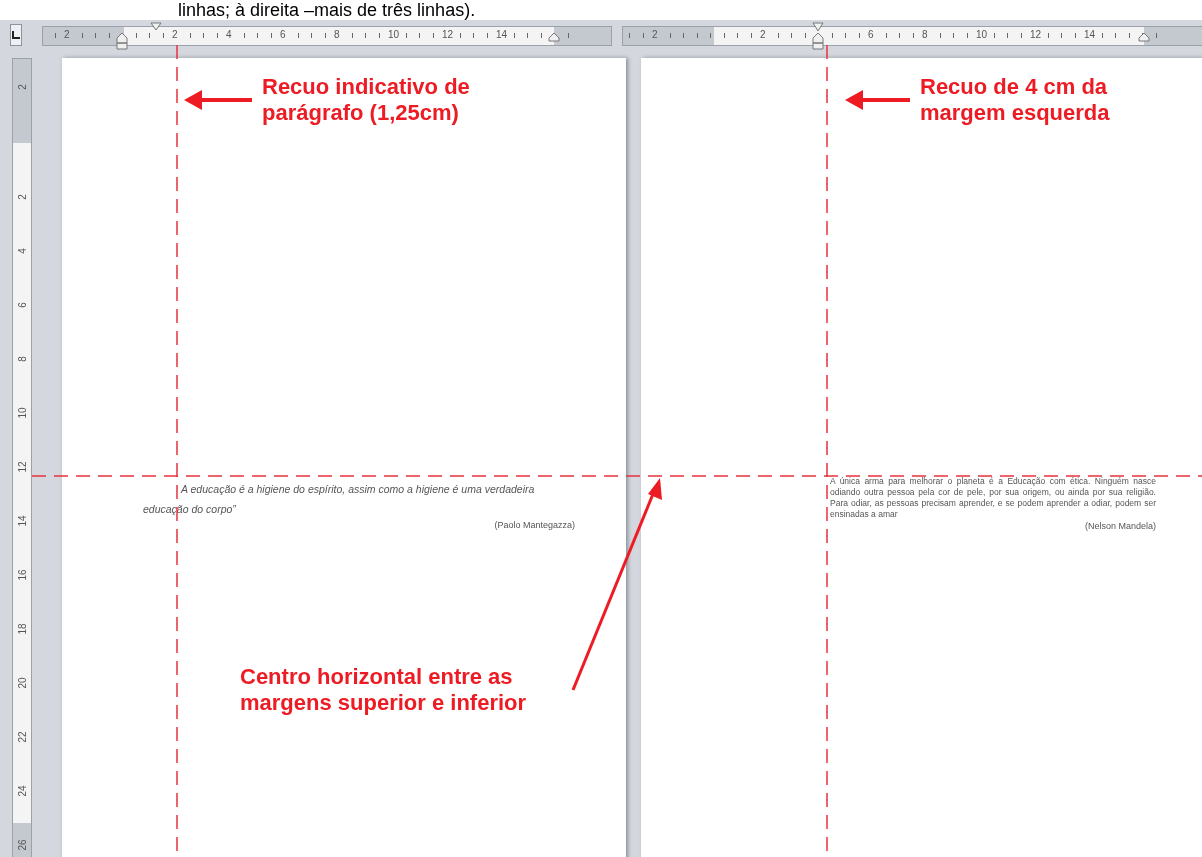 The image size is (1202, 857). Describe the element at coordinates (818, 36) in the screenshot. I see `indent-marker` at that location.